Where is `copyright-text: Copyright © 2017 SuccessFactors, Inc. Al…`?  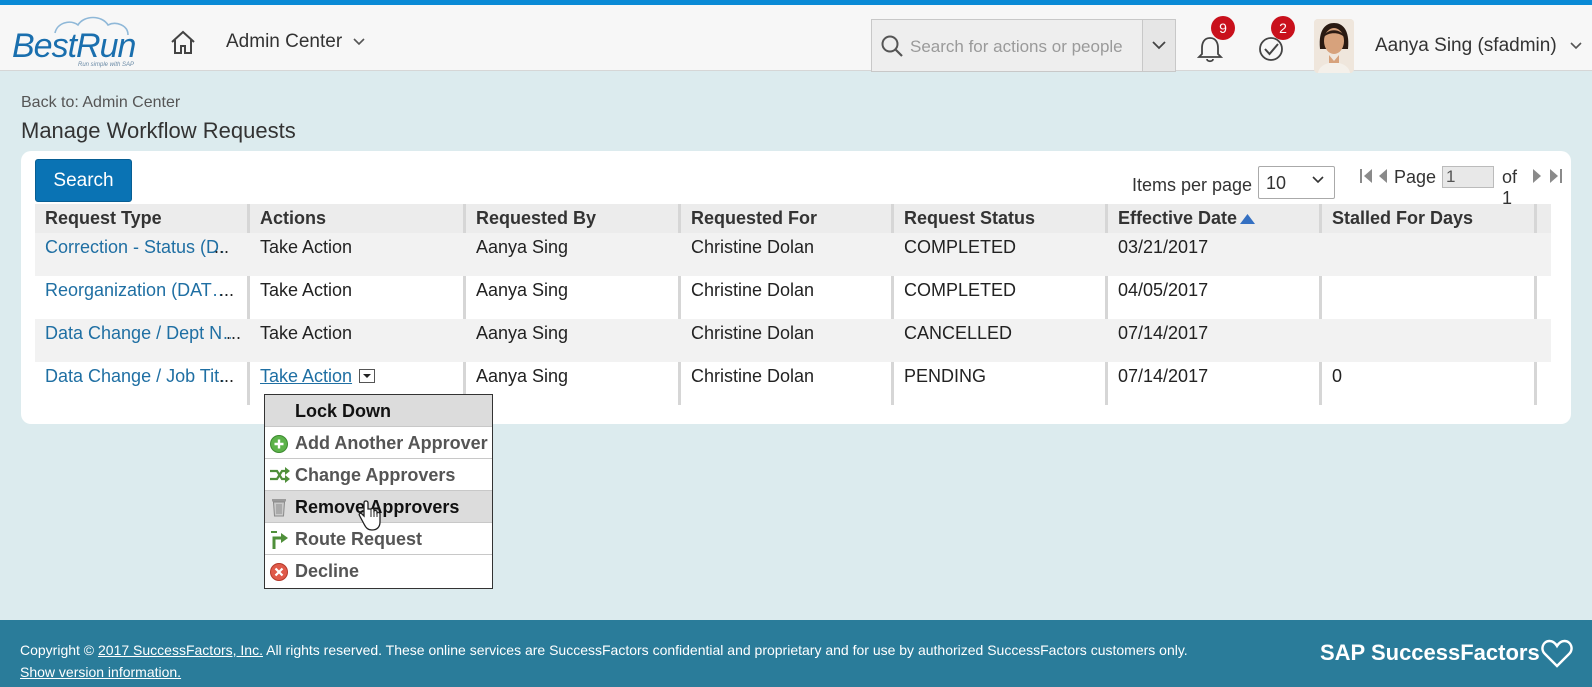 copyright-text: Copyright © 2017 SuccessFactors, Inc. Al… is located at coordinates (604, 650).